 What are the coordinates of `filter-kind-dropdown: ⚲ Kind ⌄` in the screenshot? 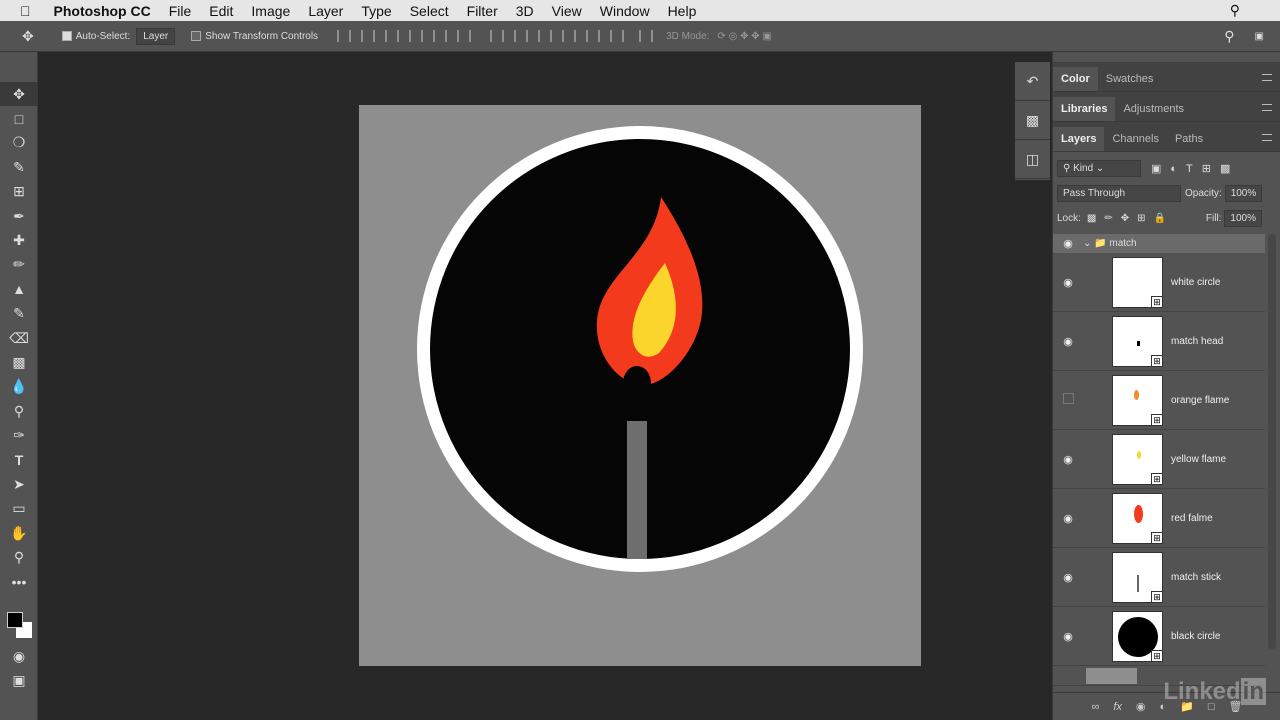 It's located at (1099, 168).